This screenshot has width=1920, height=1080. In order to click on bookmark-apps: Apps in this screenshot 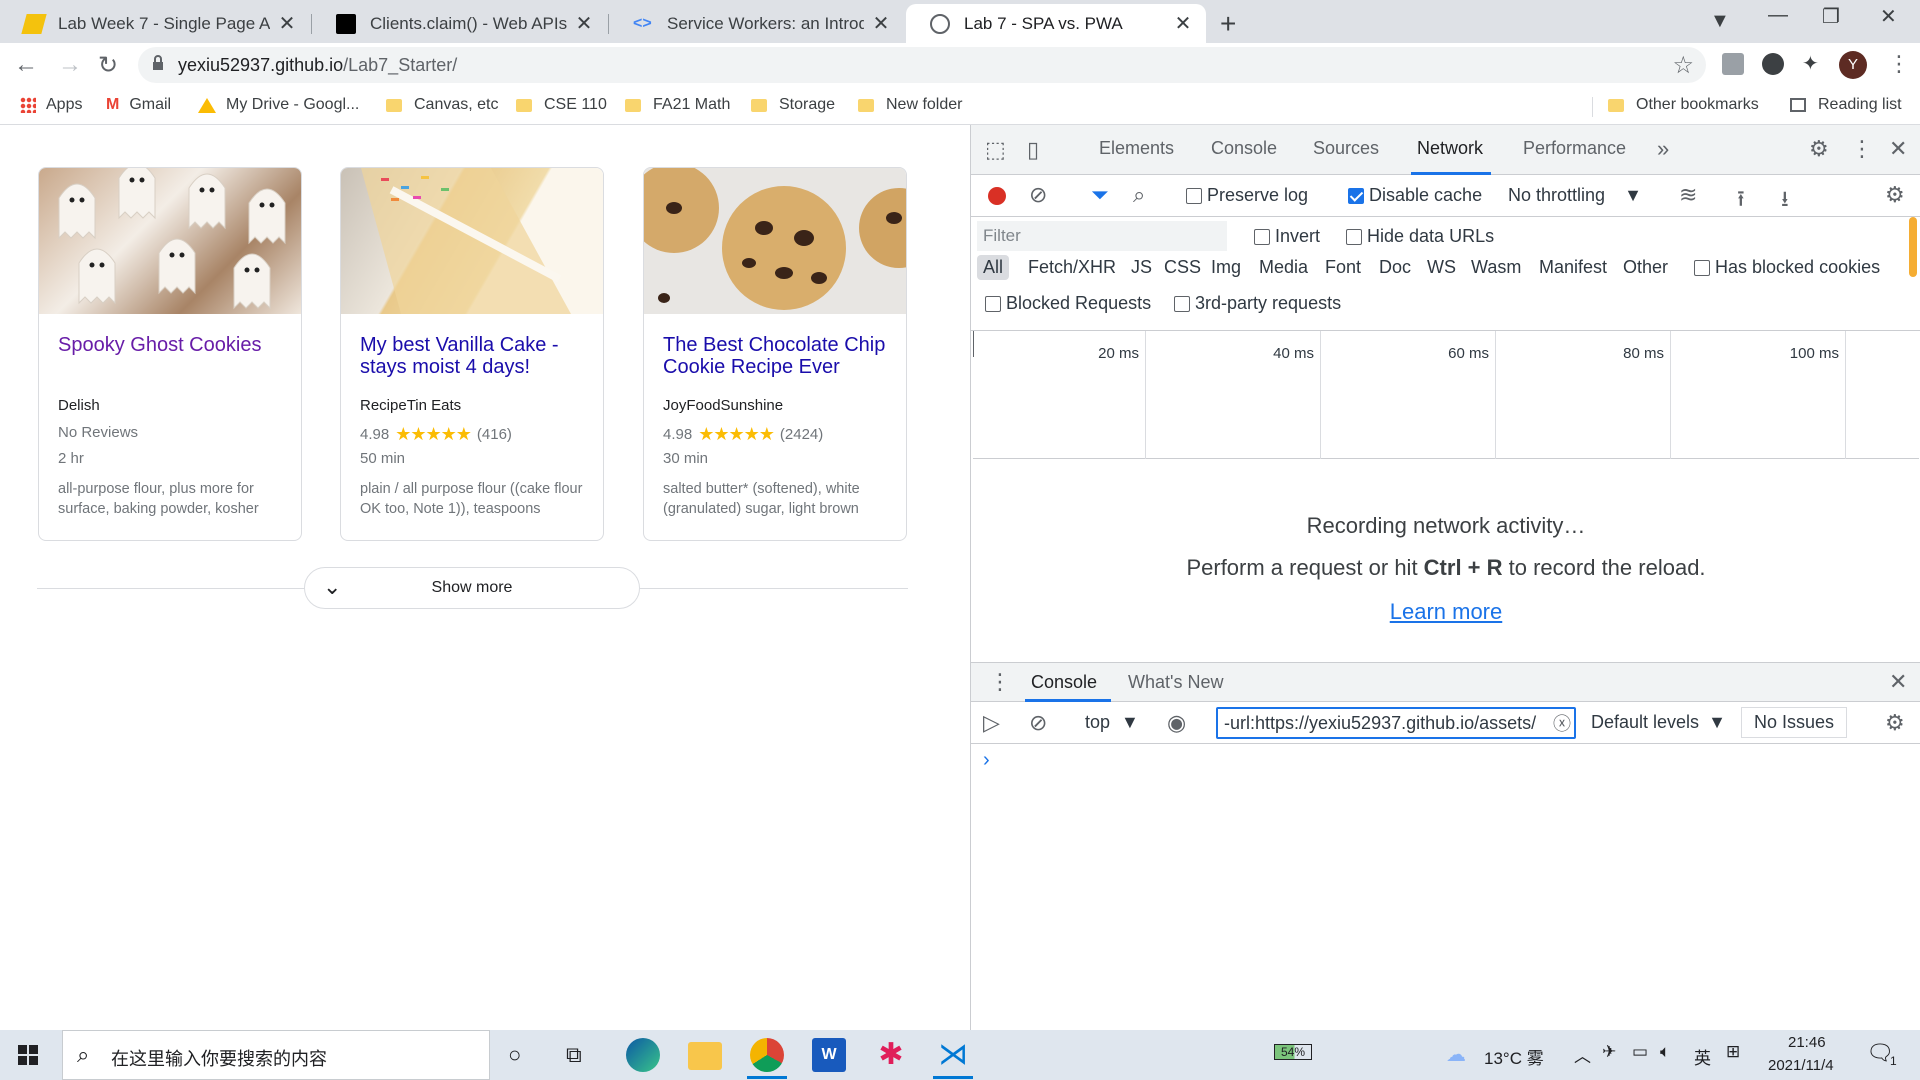, I will do `click(51, 105)`.